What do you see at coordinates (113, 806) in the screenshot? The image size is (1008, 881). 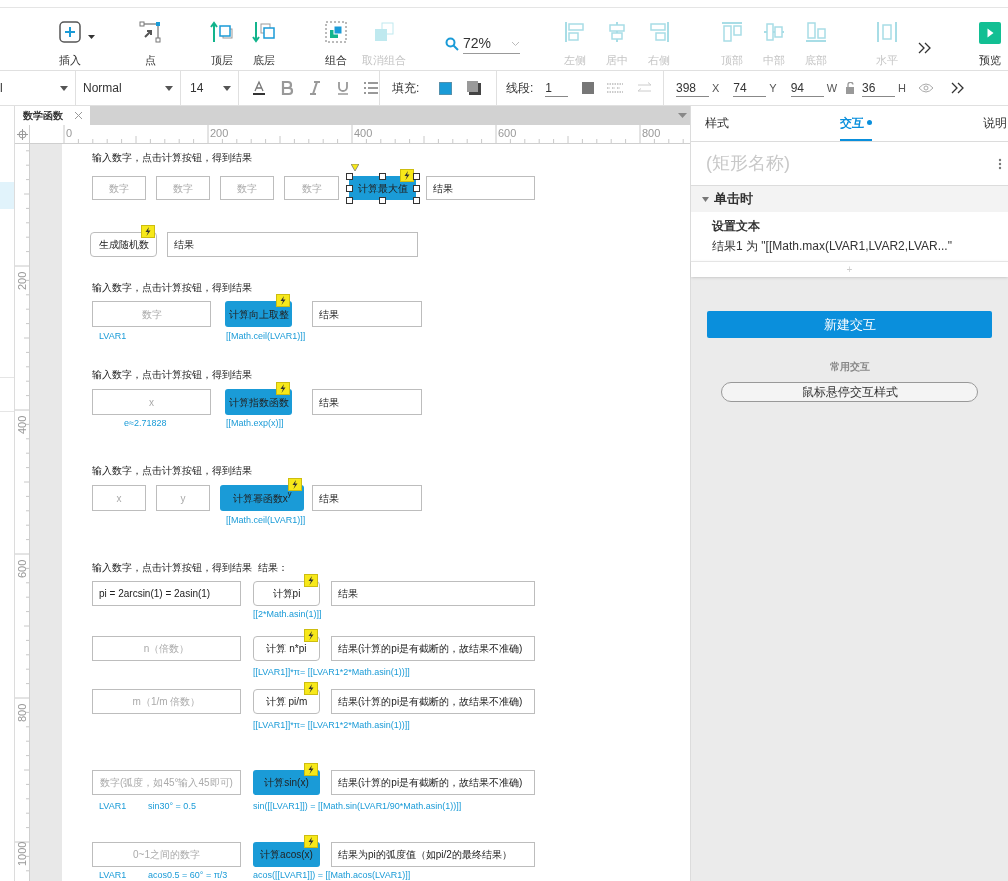 I see `annotation-text: LVAR1` at bounding box center [113, 806].